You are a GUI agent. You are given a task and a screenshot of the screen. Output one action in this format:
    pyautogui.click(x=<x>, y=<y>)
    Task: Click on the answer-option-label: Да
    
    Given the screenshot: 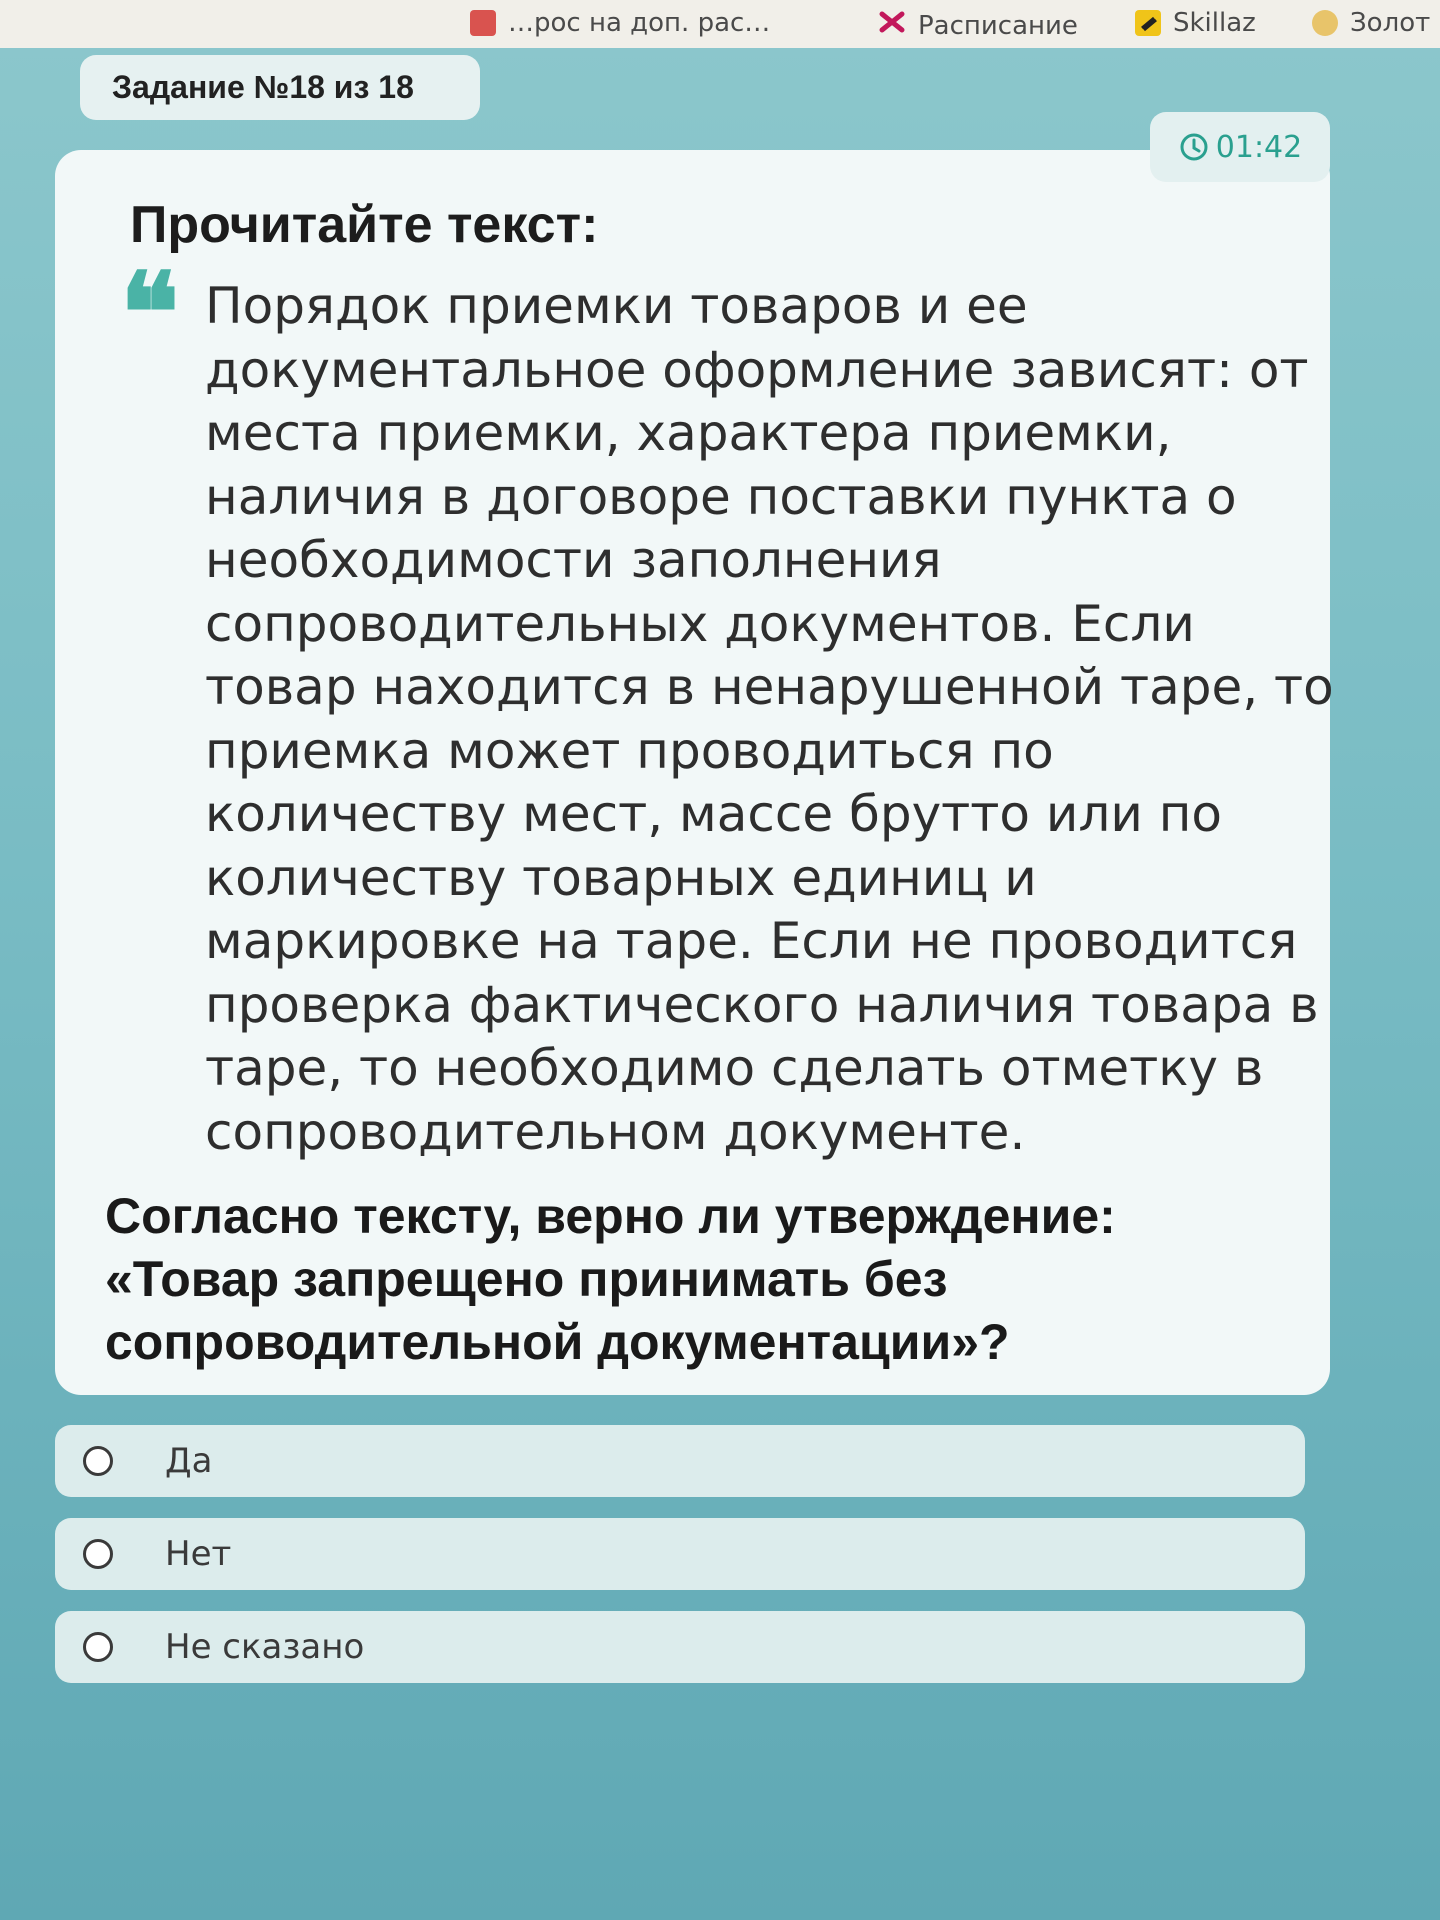 What is the action you would take?
    pyautogui.click(x=189, y=1461)
    